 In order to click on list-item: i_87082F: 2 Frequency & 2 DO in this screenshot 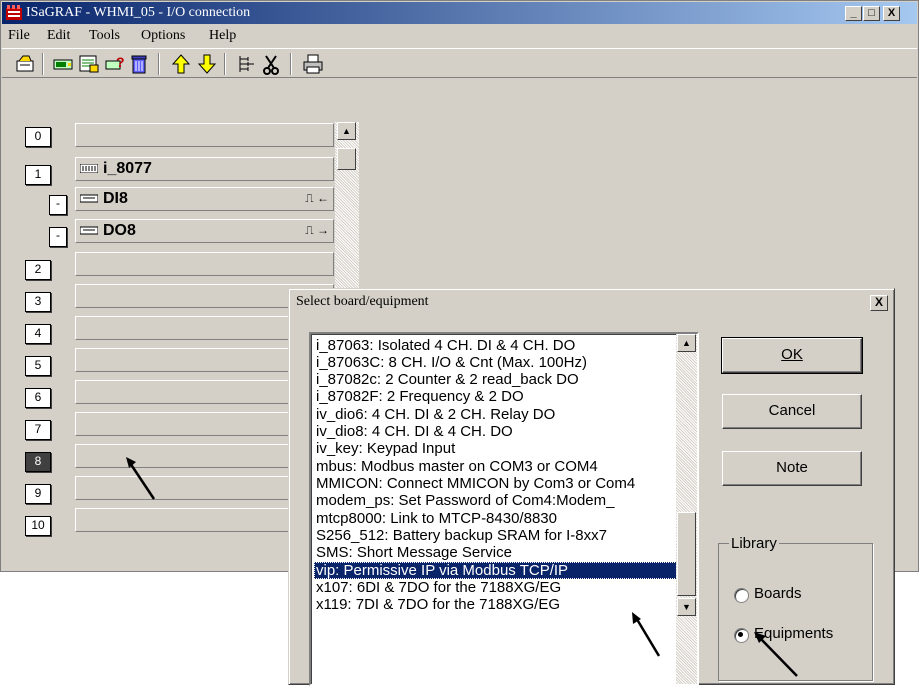, I will do `click(495, 396)`.